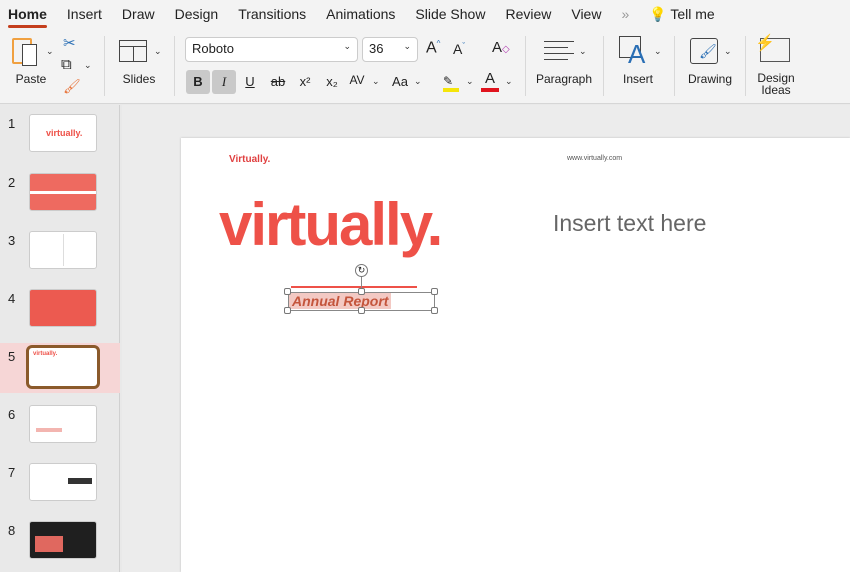 The width and height of the screenshot is (850, 572). I want to click on tab-home: Home, so click(27, 17).